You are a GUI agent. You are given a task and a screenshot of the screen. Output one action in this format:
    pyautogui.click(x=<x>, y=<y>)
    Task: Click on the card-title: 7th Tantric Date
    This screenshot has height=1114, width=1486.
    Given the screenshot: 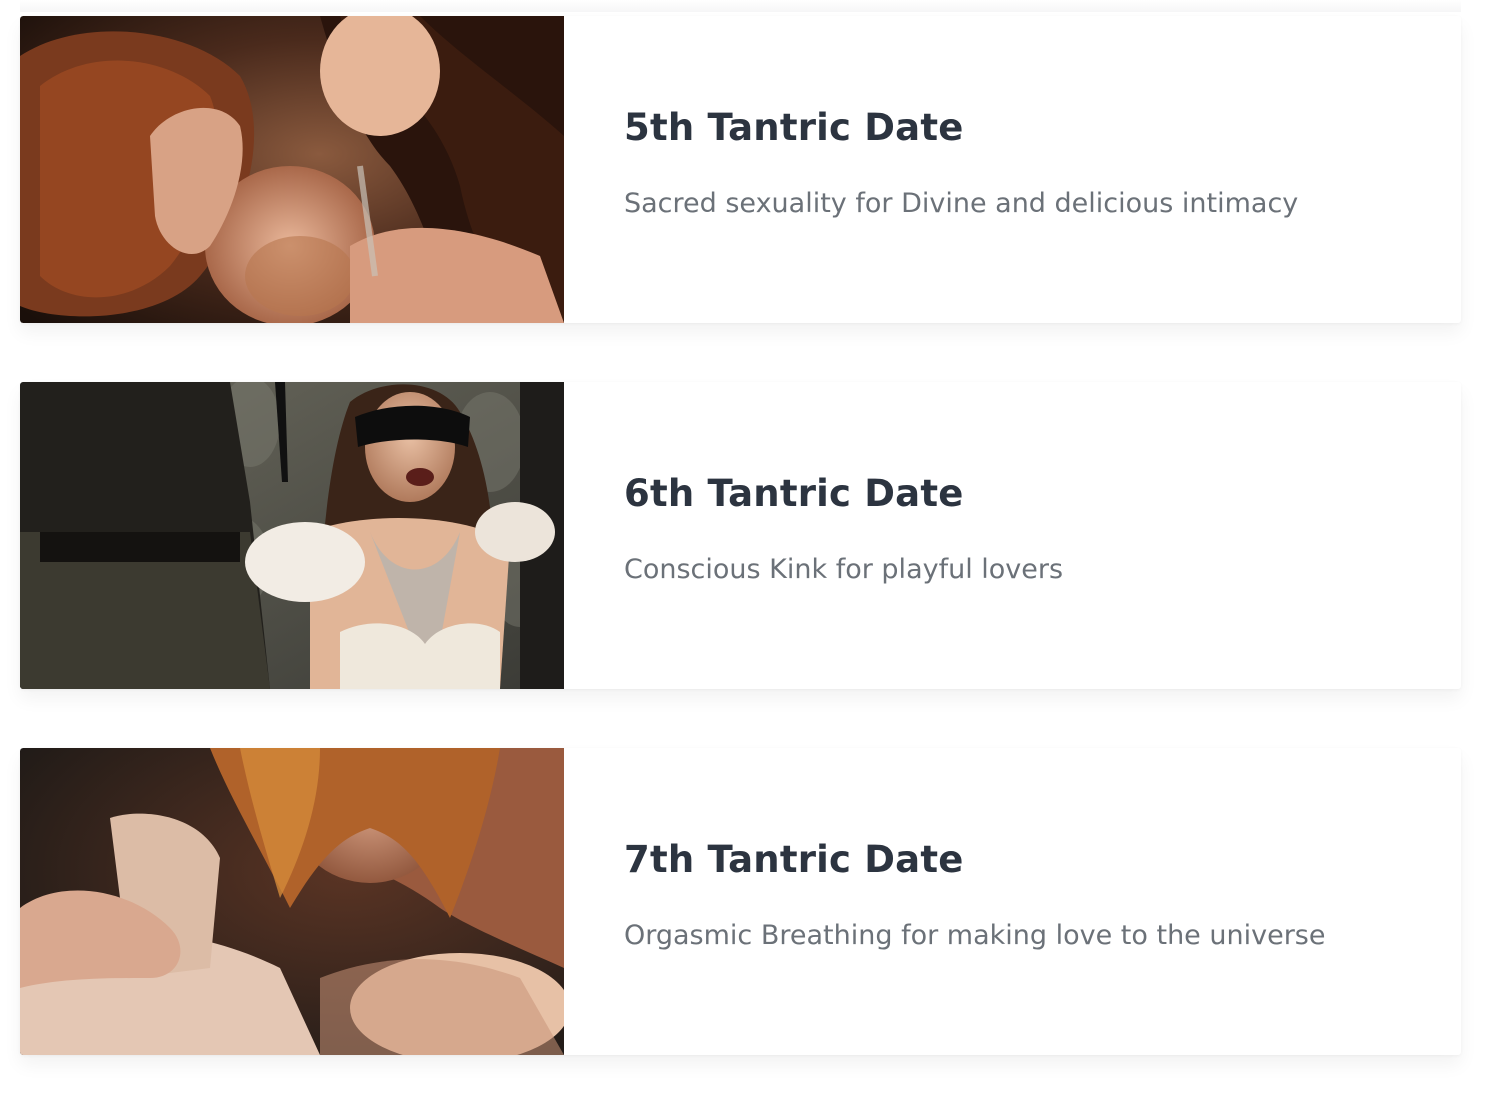 What is the action you would take?
    pyautogui.click(x=1042, y=860)
    